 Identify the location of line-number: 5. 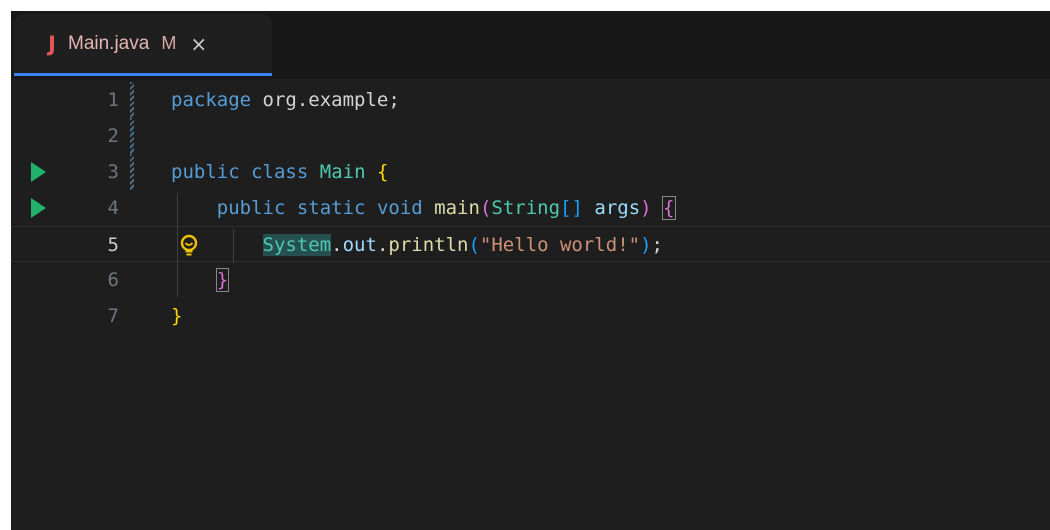
(113, 245).